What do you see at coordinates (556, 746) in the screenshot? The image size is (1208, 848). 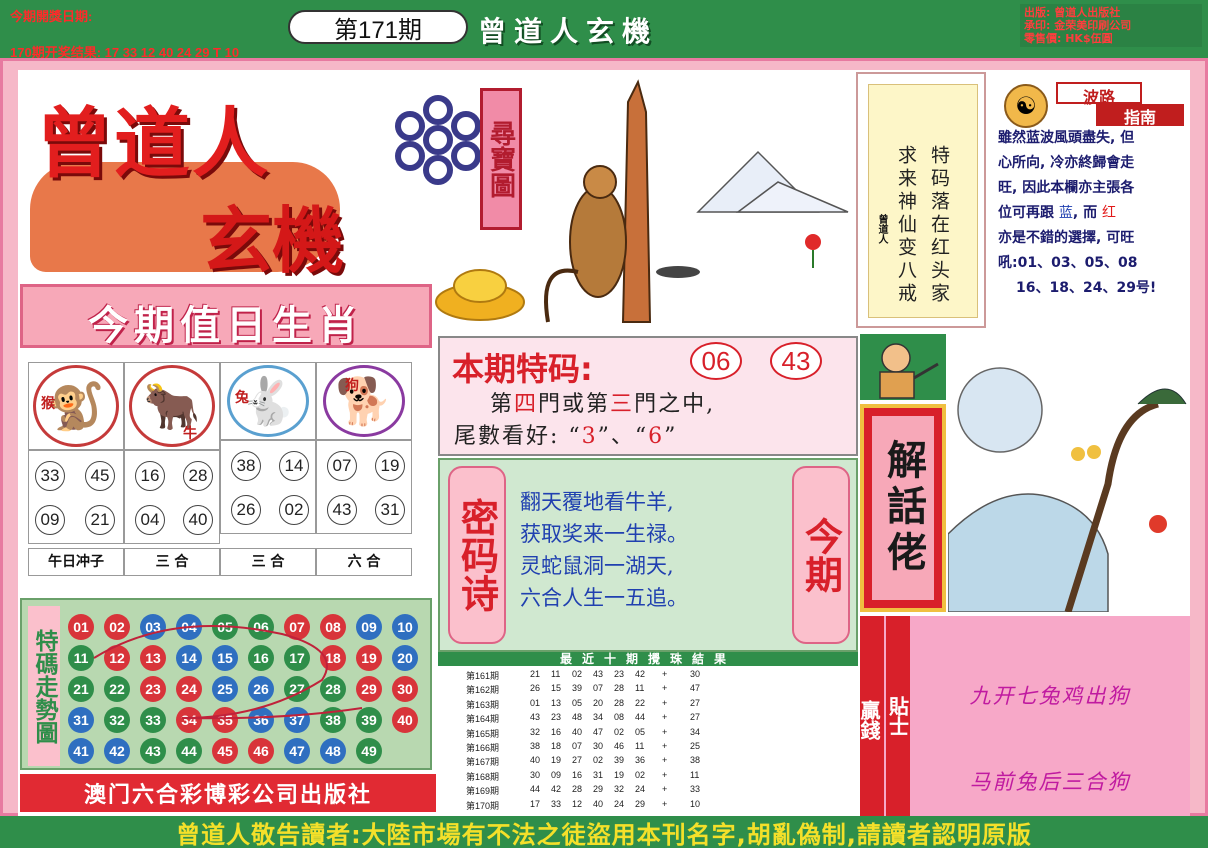 I see `history-number: 18` at bounding box center [556, 746].